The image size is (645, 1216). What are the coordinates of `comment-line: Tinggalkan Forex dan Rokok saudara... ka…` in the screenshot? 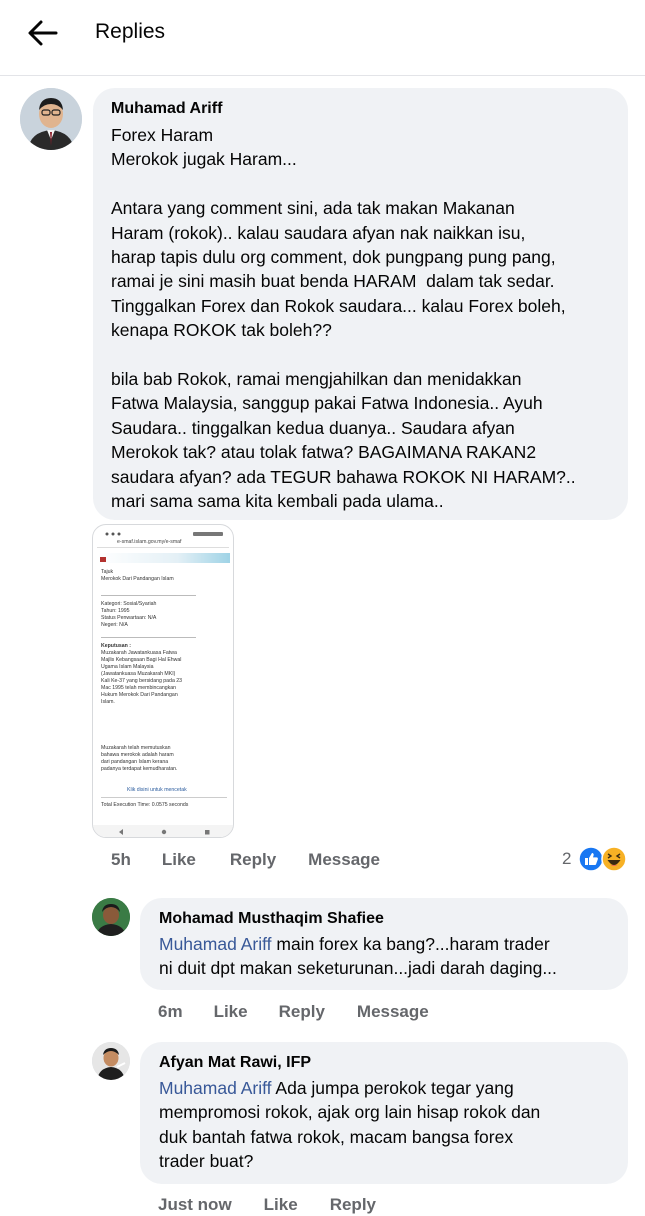 It's located at (338, 305).